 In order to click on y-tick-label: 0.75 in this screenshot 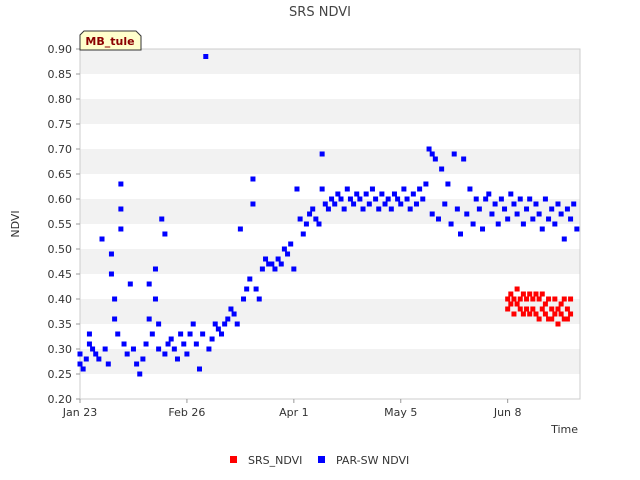, I will do `click(60, 124)`.